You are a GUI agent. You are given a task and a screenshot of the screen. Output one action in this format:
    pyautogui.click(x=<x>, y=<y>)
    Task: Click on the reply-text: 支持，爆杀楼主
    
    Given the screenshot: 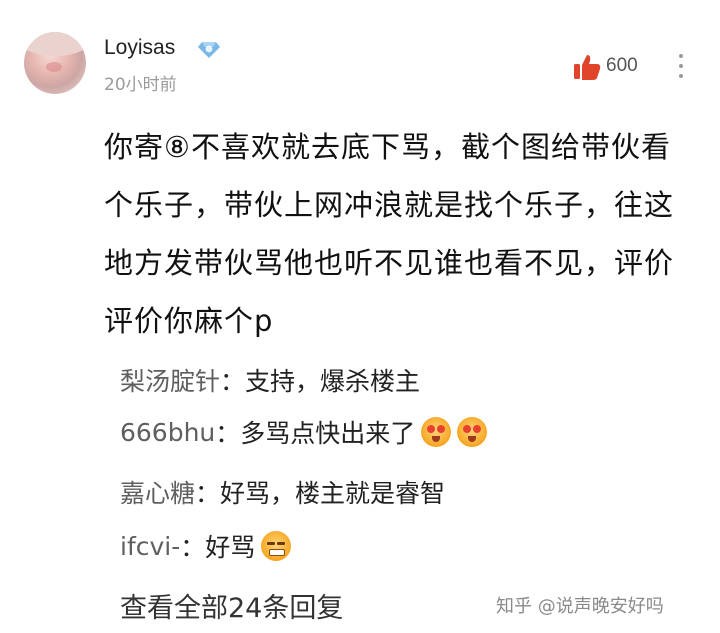 What is the action you would take?
    pyautogui.click(x=333, y=381)
    